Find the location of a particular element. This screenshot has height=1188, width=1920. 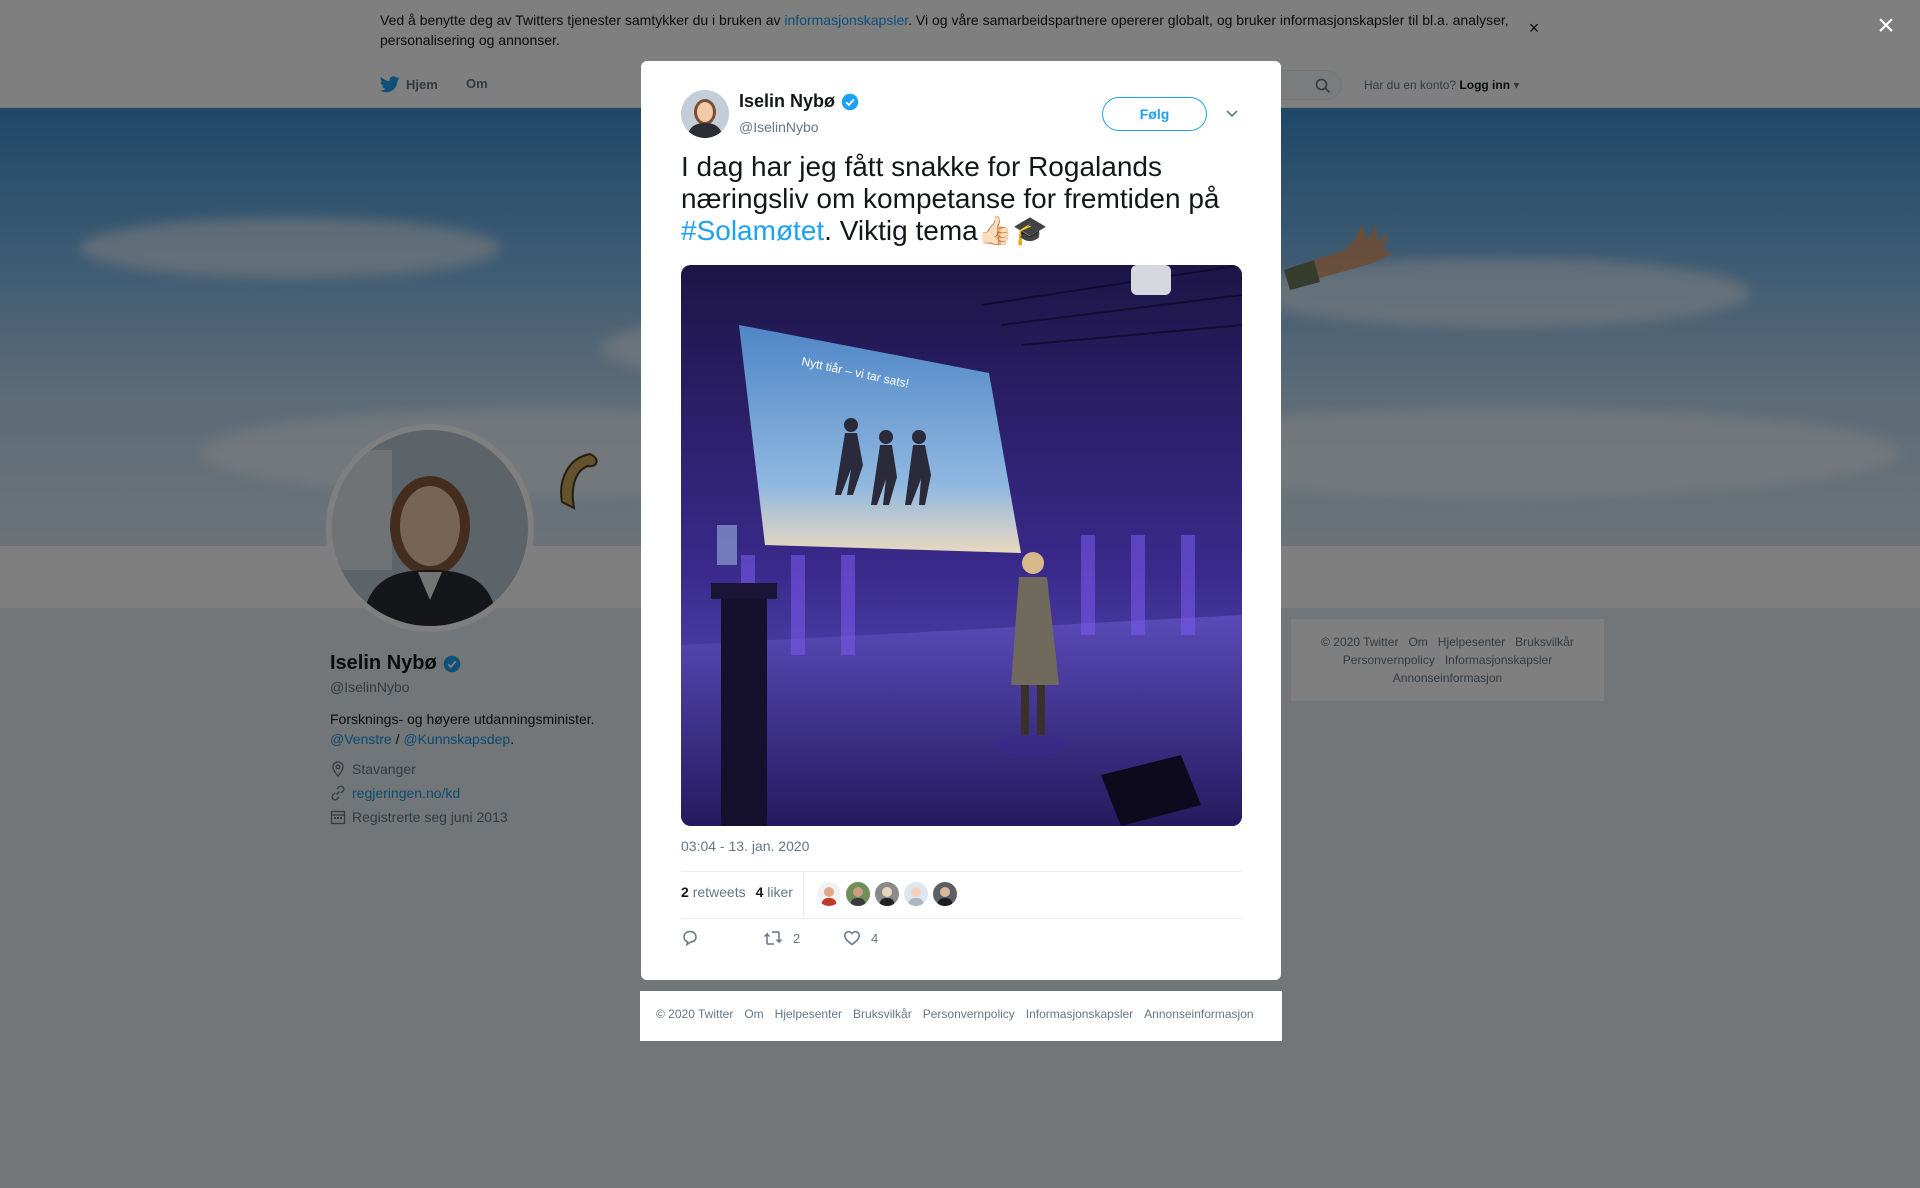

like-button: 4 is located at coordinates (860, 938).